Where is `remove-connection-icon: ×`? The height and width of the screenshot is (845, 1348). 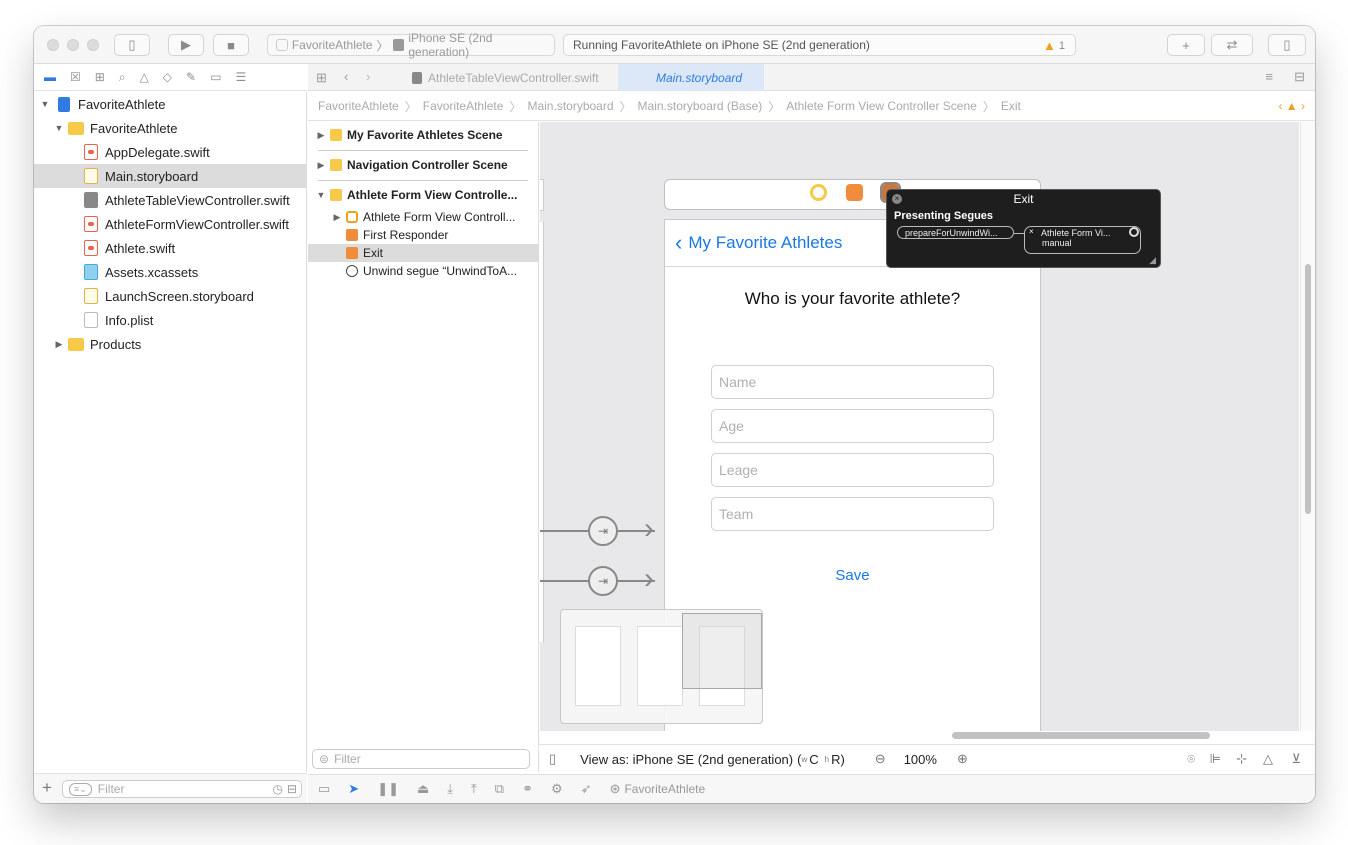
remove-connection-icon: × is located at coordinates (1031, 231).